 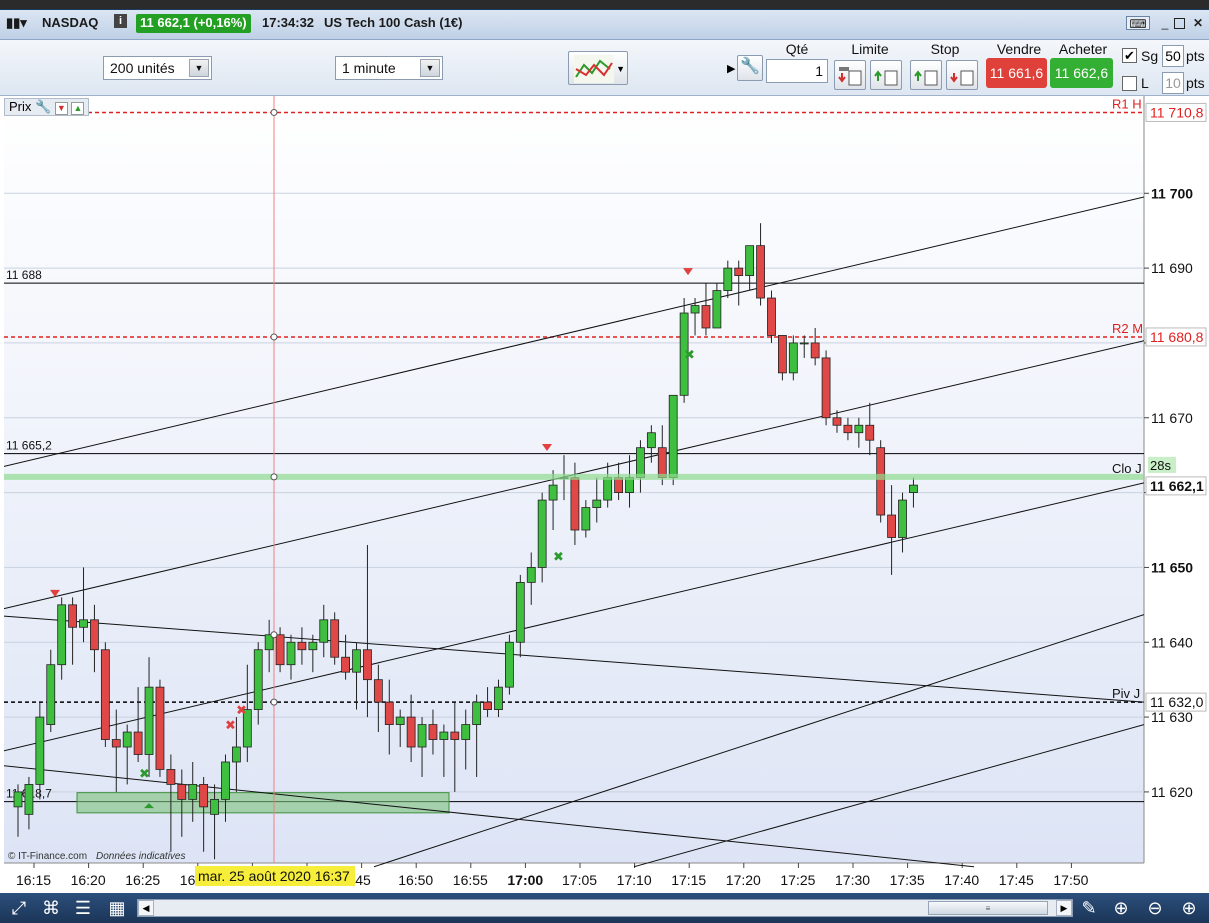 What do you see at coordinates (962, 75) in the screenshot?
I see `stop-sell-button` at bounding box center [962, 75].